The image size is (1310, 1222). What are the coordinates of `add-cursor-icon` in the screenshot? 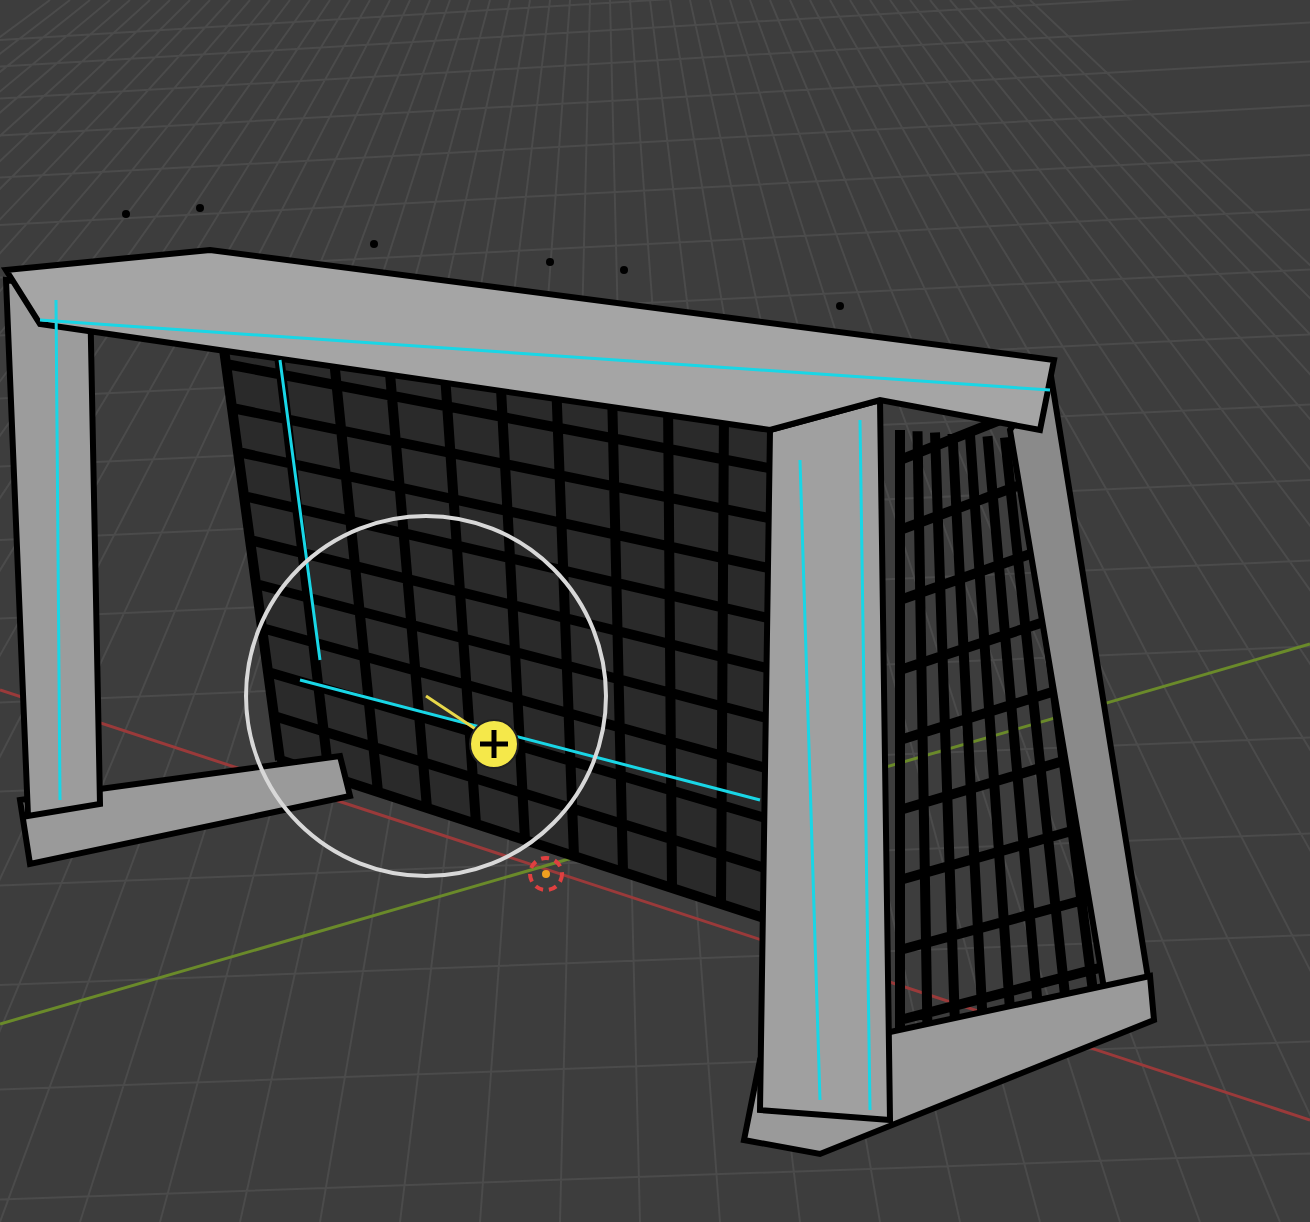 It's located at (494, 744).